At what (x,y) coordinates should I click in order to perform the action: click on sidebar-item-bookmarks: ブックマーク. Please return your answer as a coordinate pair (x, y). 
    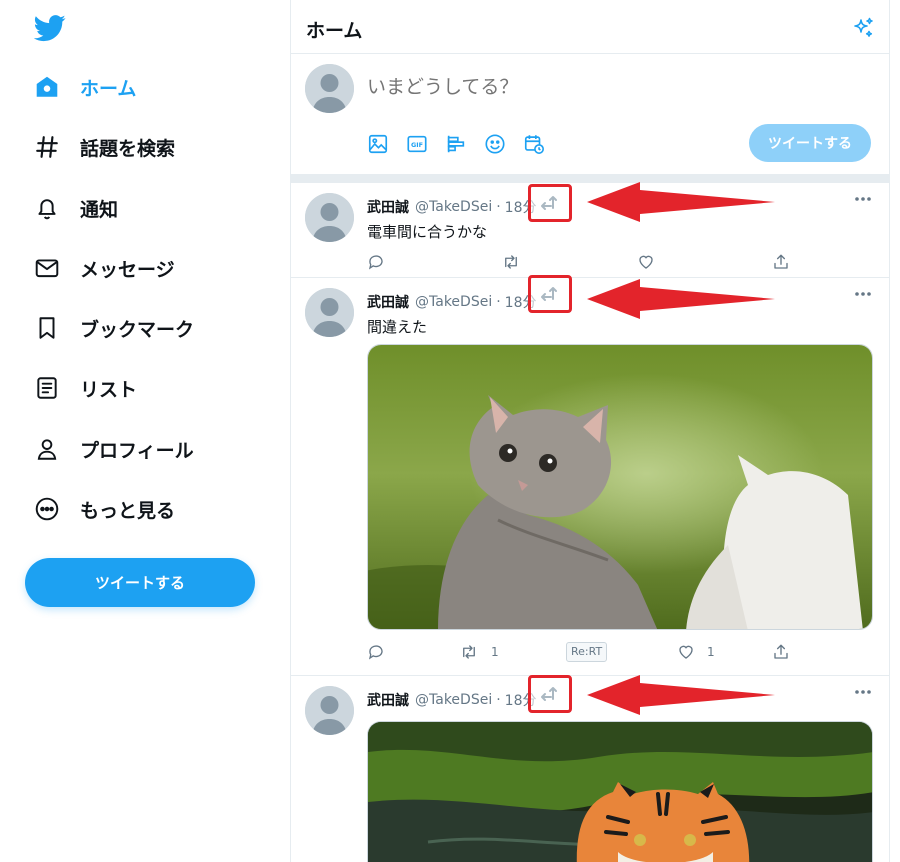
    Looking at the image, I should click on (113, 328).